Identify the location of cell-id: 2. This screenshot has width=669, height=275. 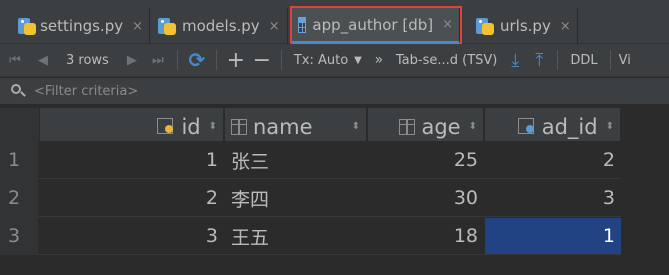
(132, 198).